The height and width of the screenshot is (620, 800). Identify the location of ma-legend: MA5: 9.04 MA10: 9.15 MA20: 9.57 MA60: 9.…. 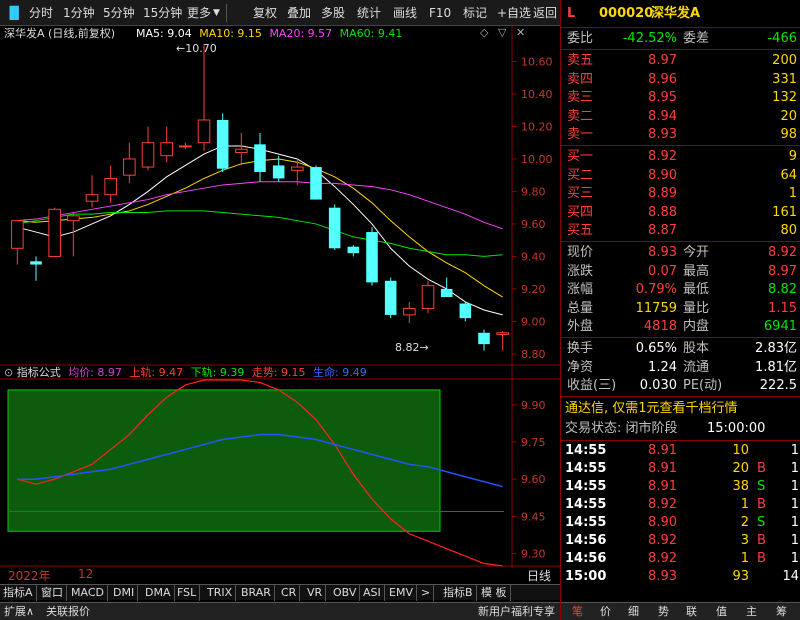
(269, 34).